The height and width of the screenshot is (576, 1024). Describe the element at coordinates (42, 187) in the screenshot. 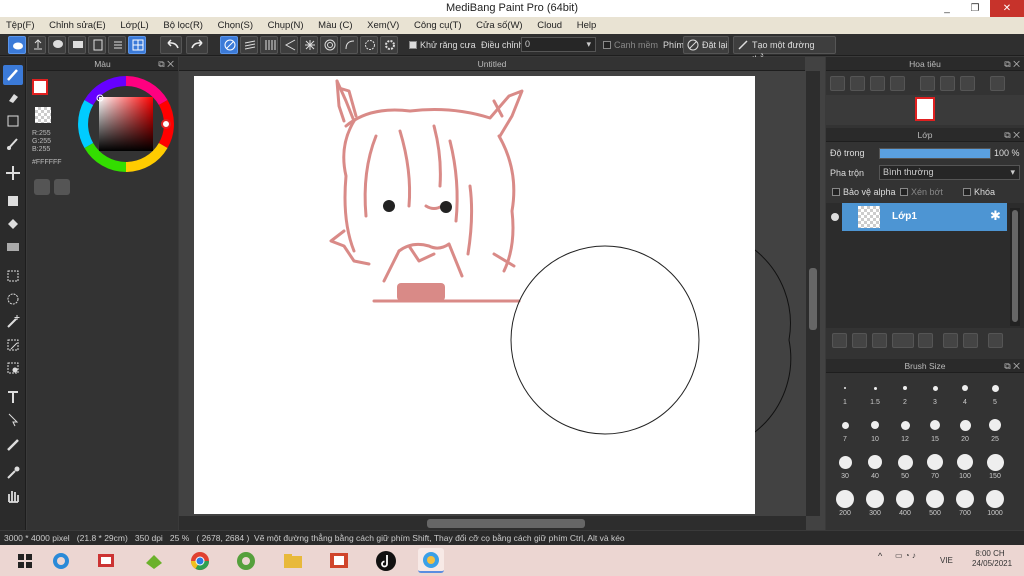

I see `palette-icon` at that location.